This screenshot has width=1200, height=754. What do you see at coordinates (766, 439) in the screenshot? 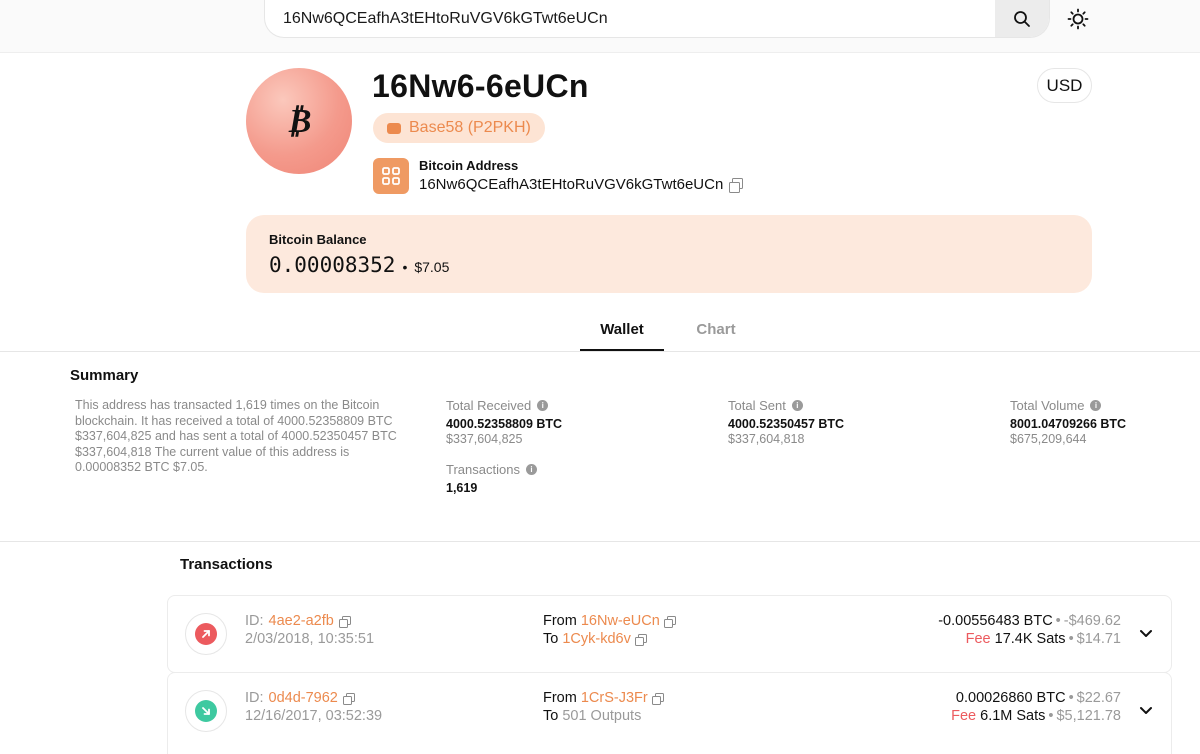
I see `stat-usd: $337,604,818` at bounding box center [766, 439].